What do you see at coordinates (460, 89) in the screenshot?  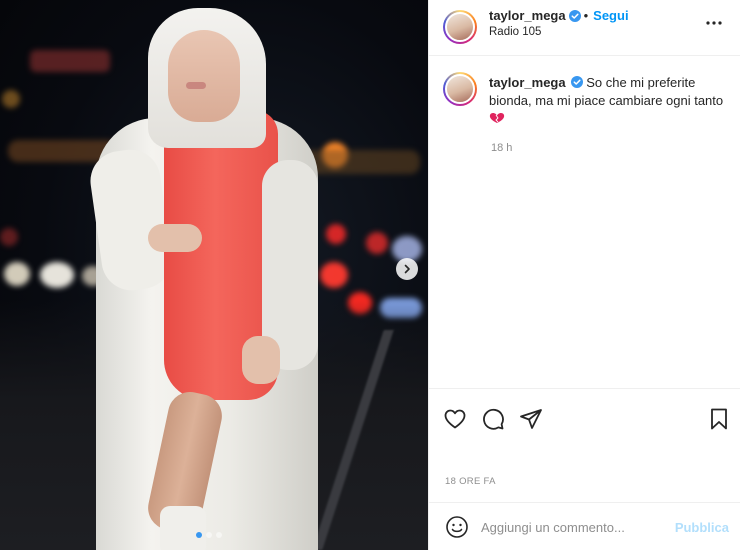 I see `caption-avatar` at bounding box center [460, 89].